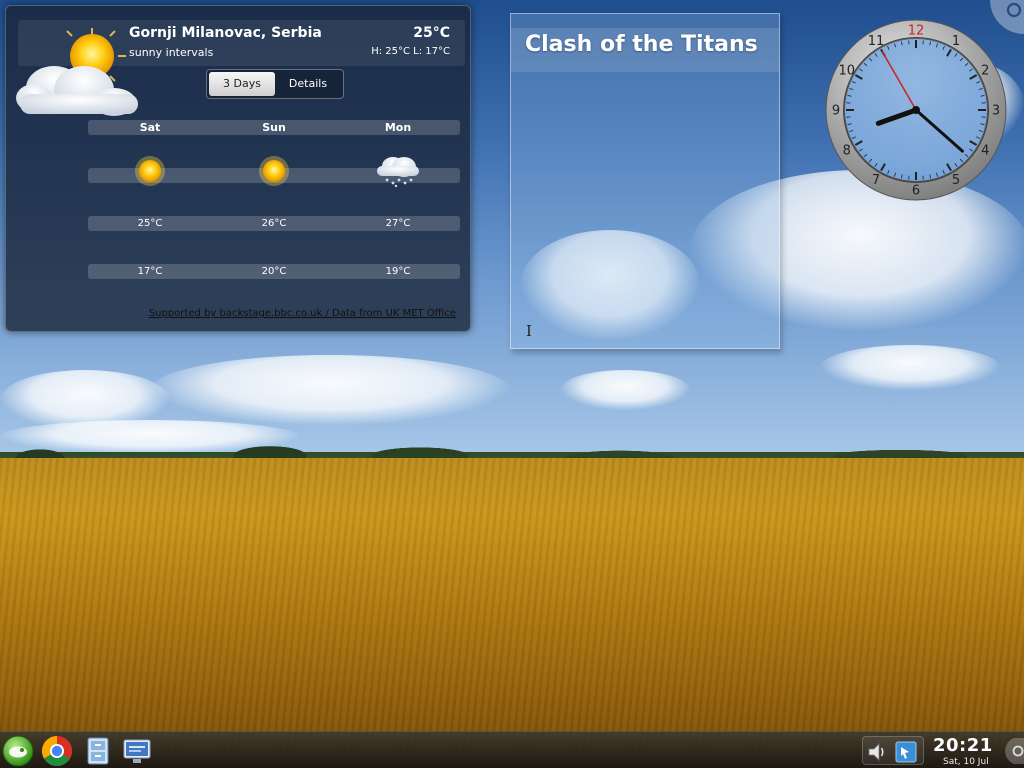 Image resolution: width=1024 pixels, height=768 pixels. I want to click on tab-details: Details, so click(308, 84).